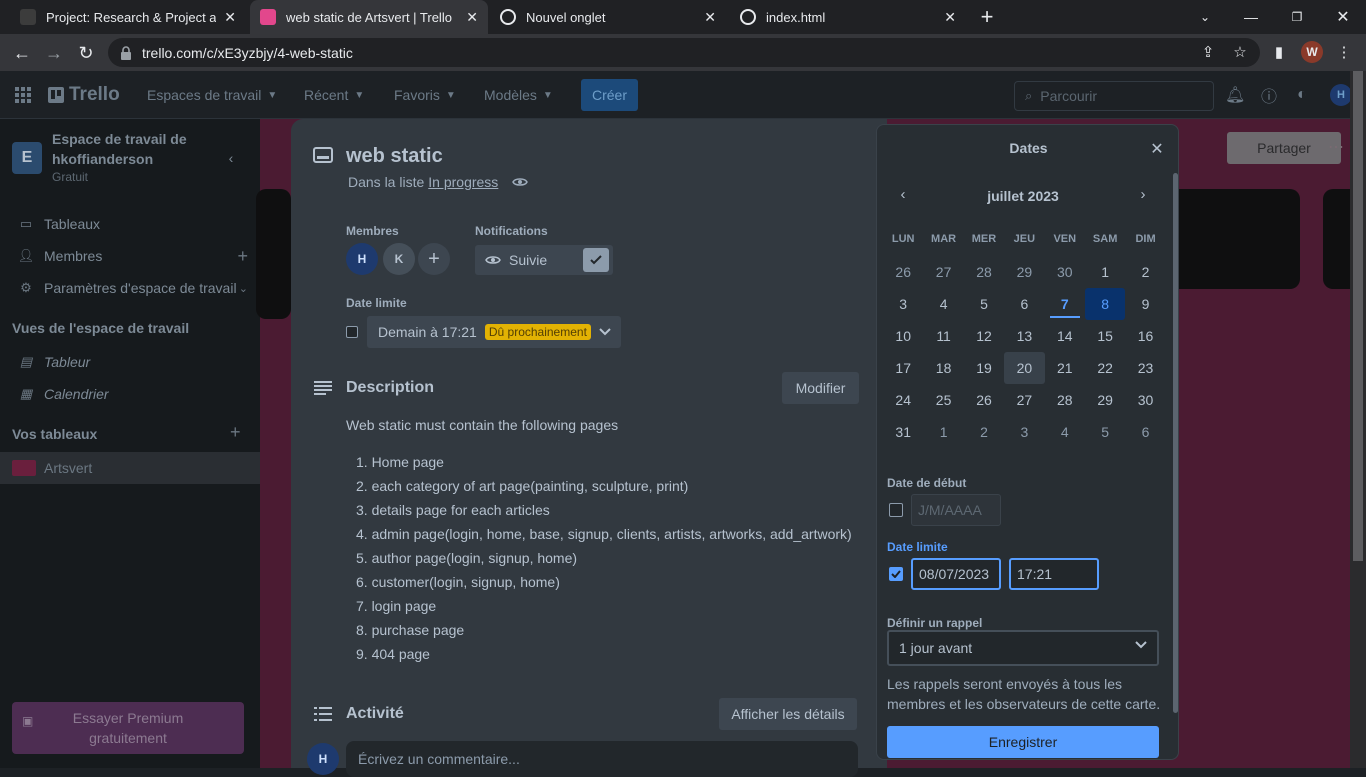 The image size is (1366, 777). Describe the element at coordinates (984, 272) in the screenshot. I see `calendar-day: 28` at that location.